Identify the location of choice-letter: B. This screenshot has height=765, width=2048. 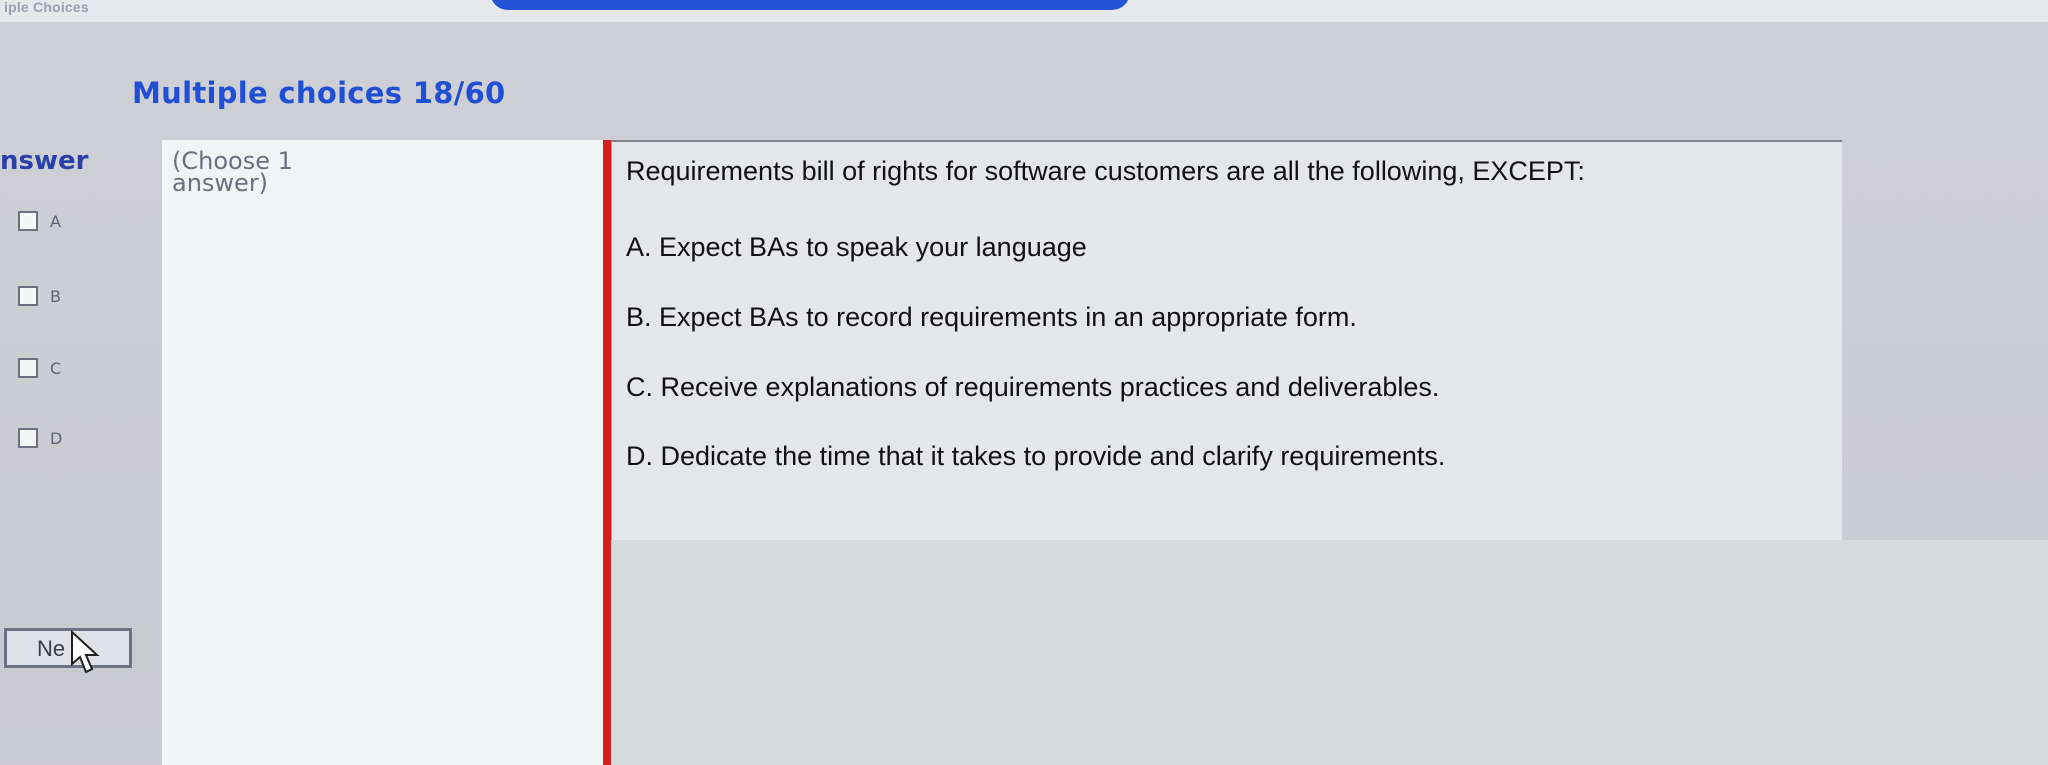
(55, 296).